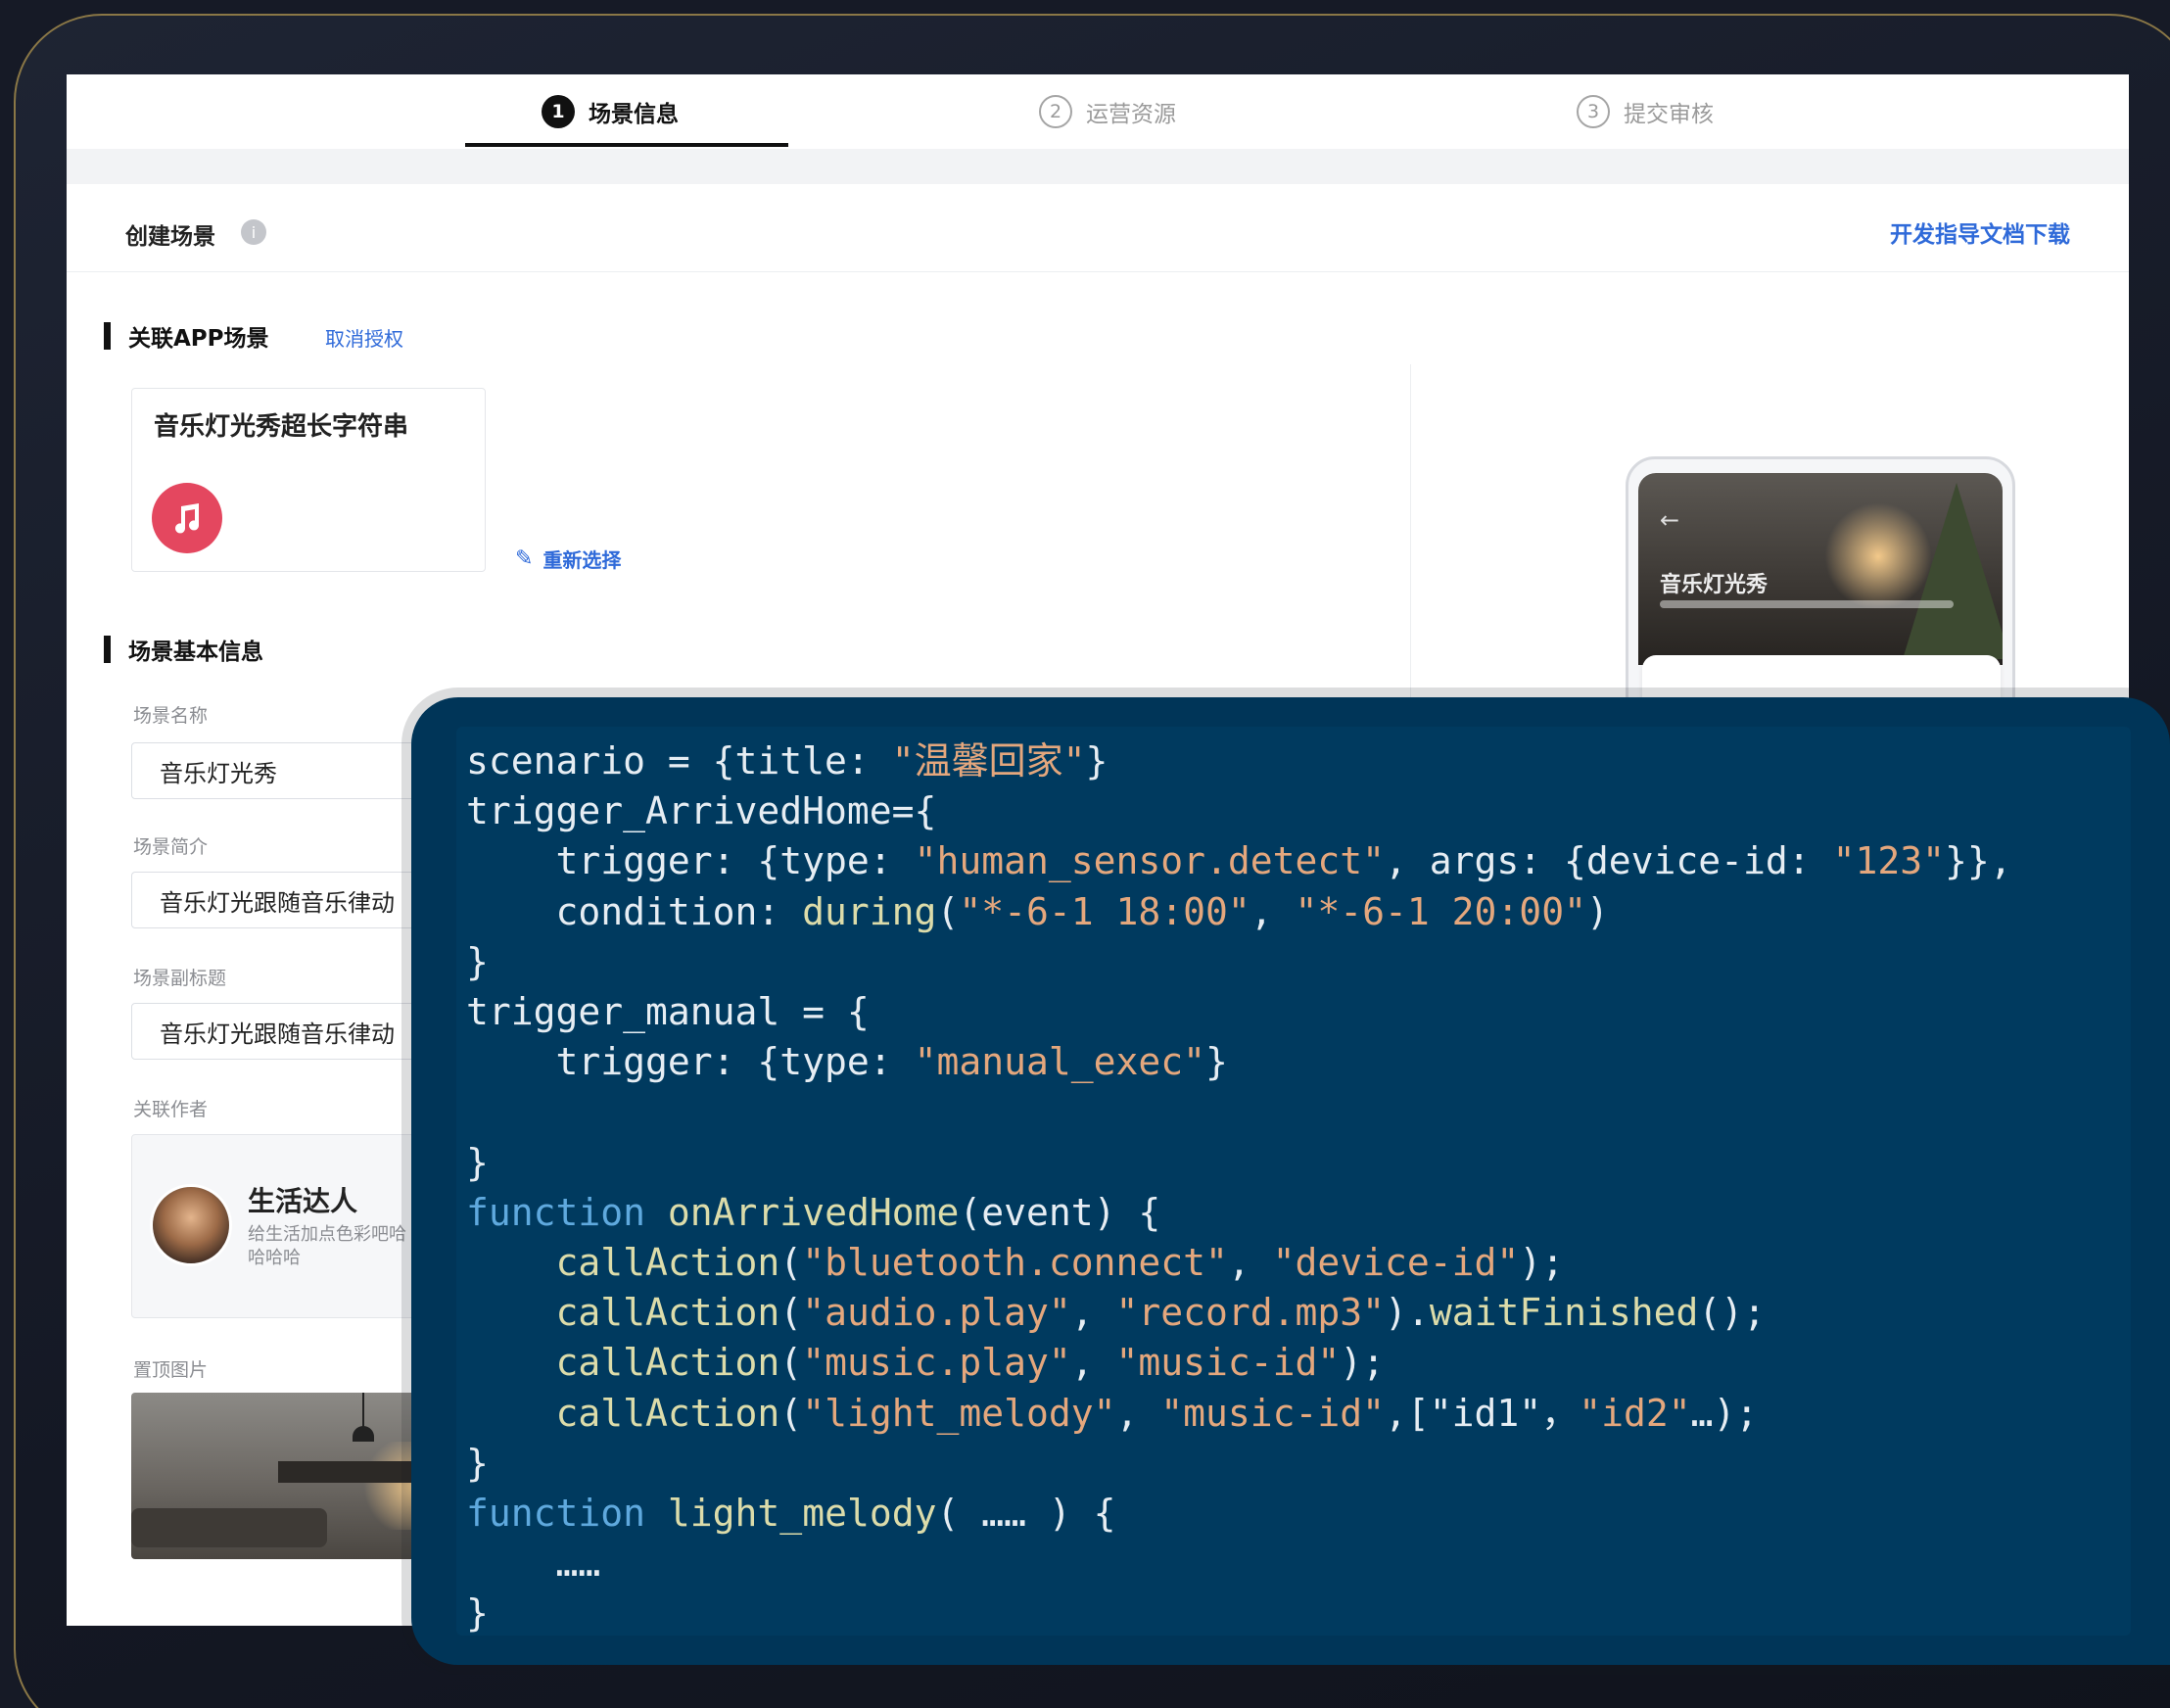 This screenshot has height=1708, width=2170. I want to click on scene-intro-label: 场景简介, so click(171, 847).